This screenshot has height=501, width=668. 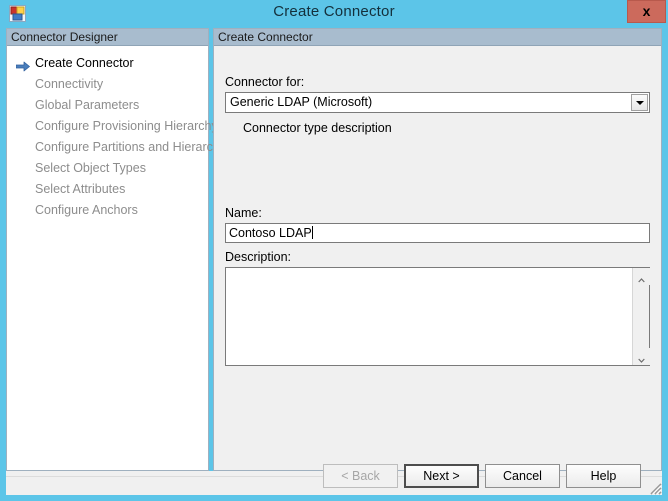 I want to click on connector-for-value: Generic LDAP (Microsoft), so click(x=301, y=102).